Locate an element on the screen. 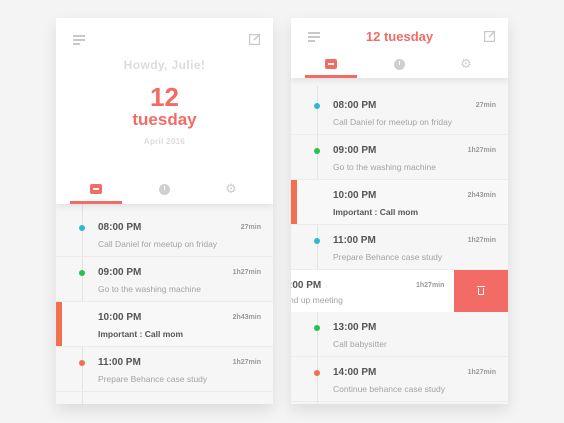 The image size is (564, 423). date-weekday: tuesday is located at coordinates (164, 119).